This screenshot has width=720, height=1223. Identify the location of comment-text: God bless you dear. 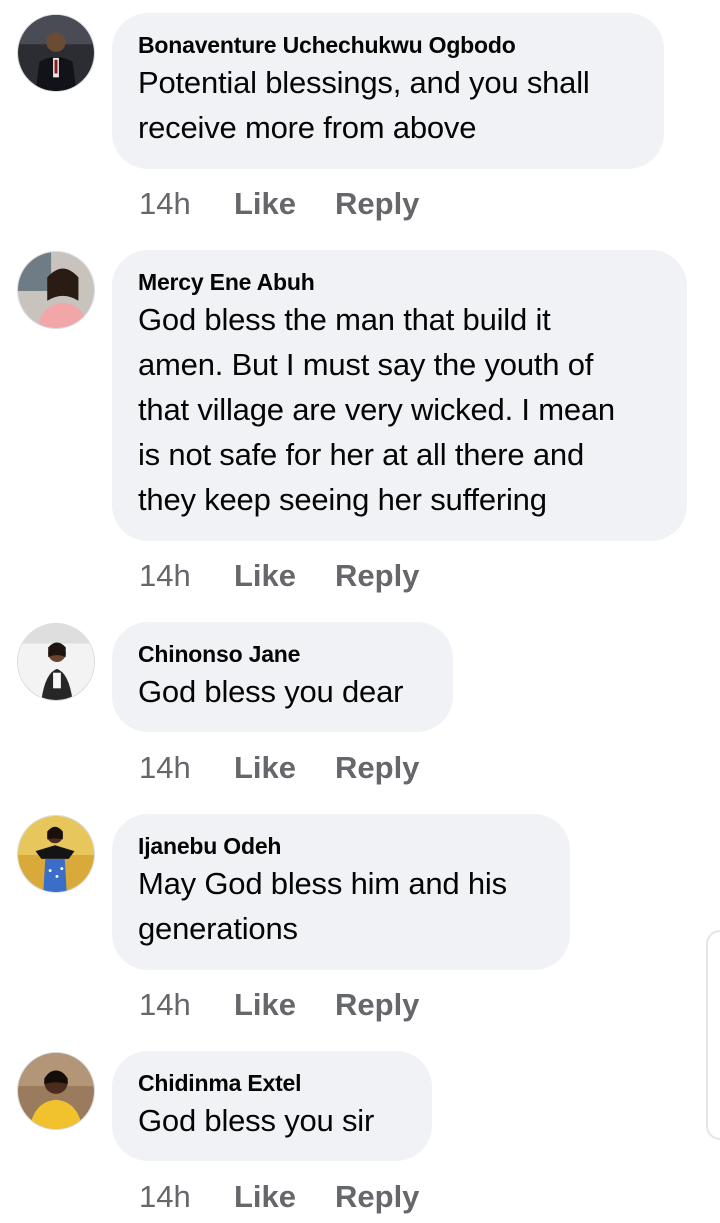
(271, 691).